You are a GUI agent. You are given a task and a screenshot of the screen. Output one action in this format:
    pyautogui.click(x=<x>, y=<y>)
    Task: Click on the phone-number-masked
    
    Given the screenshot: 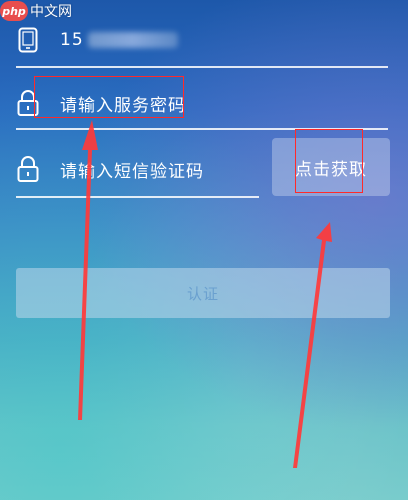 What is the action you would take?
    pyautogui.click(x=132, y=40)
    